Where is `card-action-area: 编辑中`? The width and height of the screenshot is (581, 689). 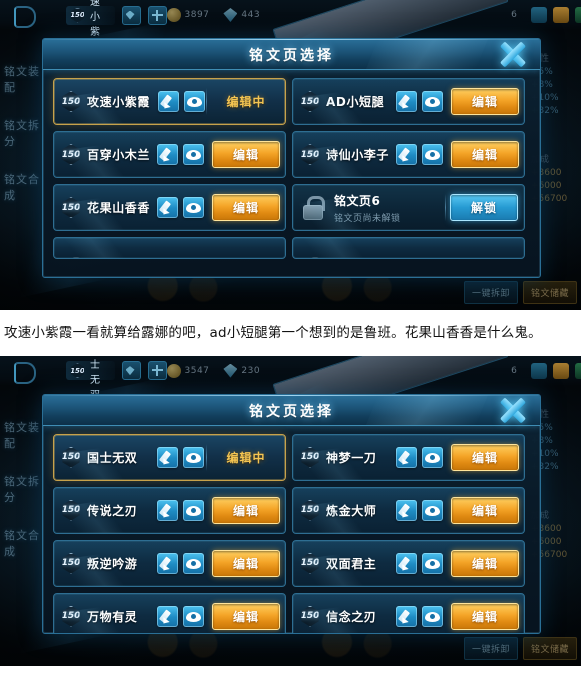 card-action-area: 编辑中 is located at coordinates (242, 457).